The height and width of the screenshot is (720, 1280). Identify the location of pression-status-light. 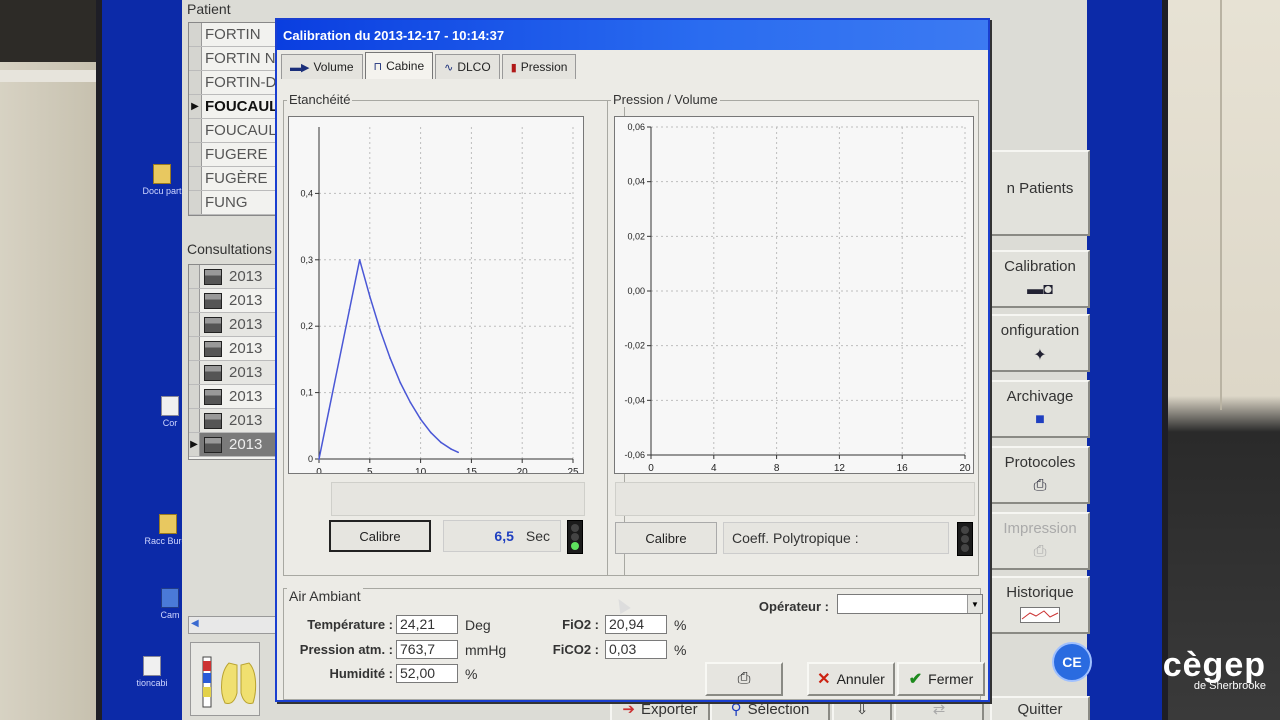
(965, 539).